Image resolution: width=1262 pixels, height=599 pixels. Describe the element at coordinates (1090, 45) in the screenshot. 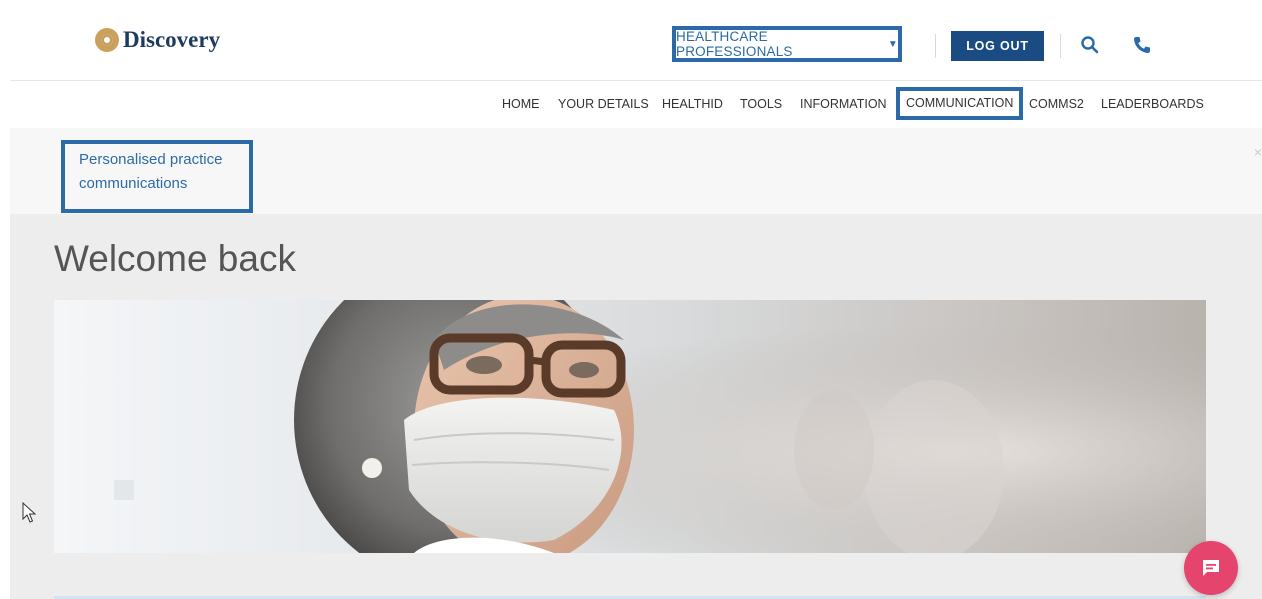

I see `search-icon` at that location.